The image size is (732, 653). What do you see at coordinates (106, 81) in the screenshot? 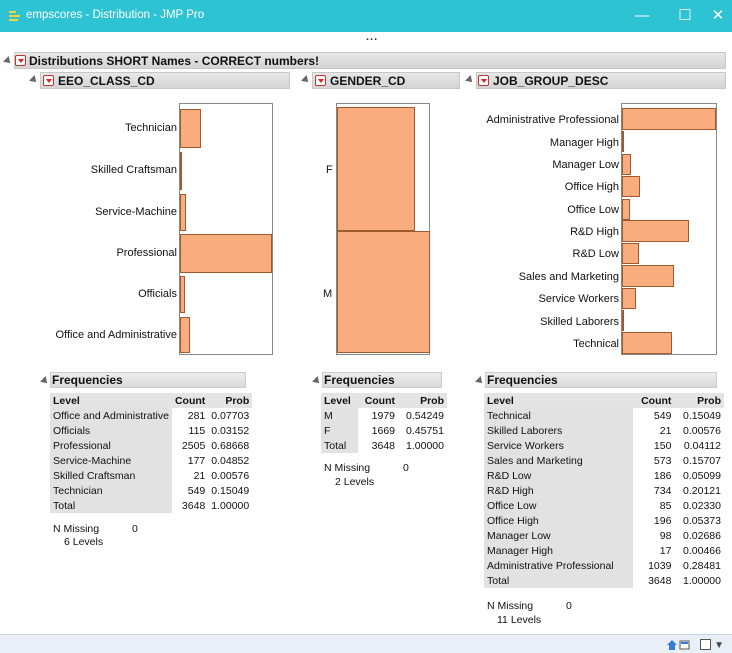
I see `eeo-title: EEO_CLASS_CD` at bounding box center [106, 81].